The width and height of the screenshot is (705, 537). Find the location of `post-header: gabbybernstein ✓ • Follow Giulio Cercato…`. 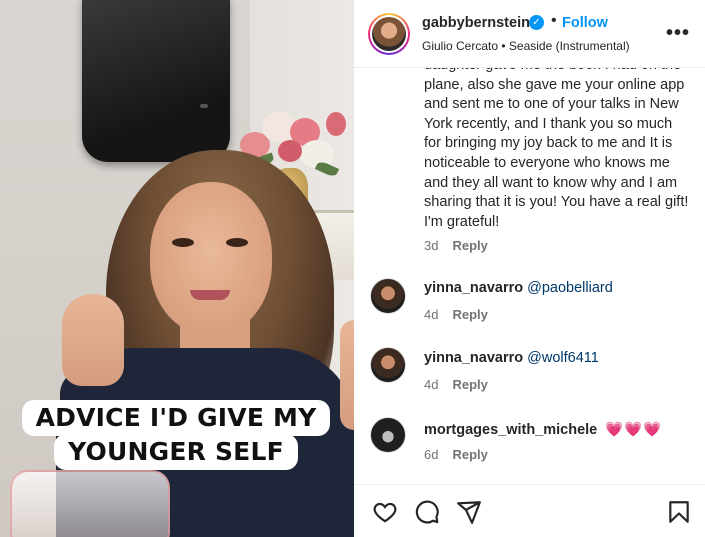

post-header: gabbybernstein ✓ • Follow Giulio Cercato… is located at coordinates (529, 34).